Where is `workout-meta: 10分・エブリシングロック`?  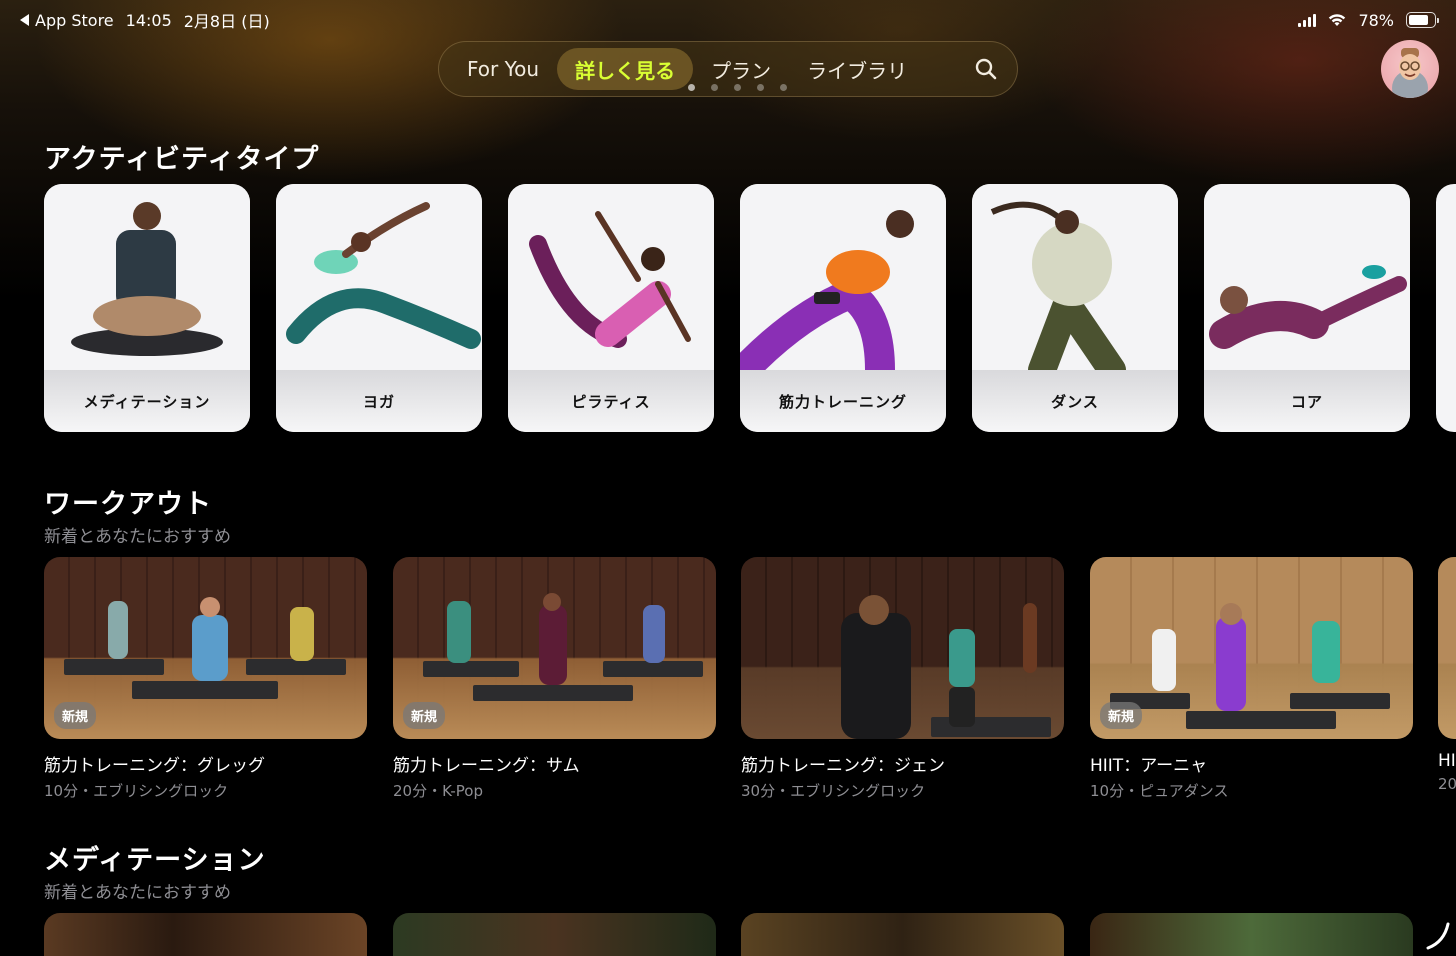
workout-meta: 10分・エブリシングロック is located at coordinates (136, 791).